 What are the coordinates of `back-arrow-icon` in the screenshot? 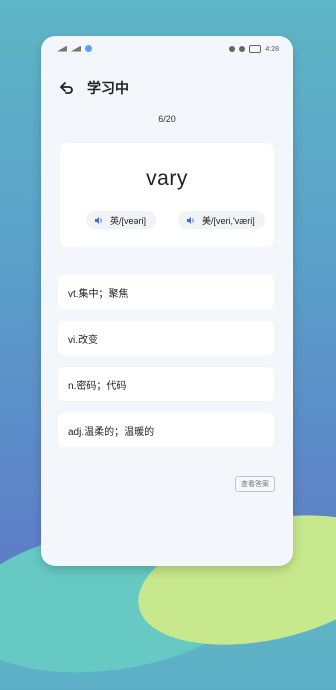 It's located at (67, 88).